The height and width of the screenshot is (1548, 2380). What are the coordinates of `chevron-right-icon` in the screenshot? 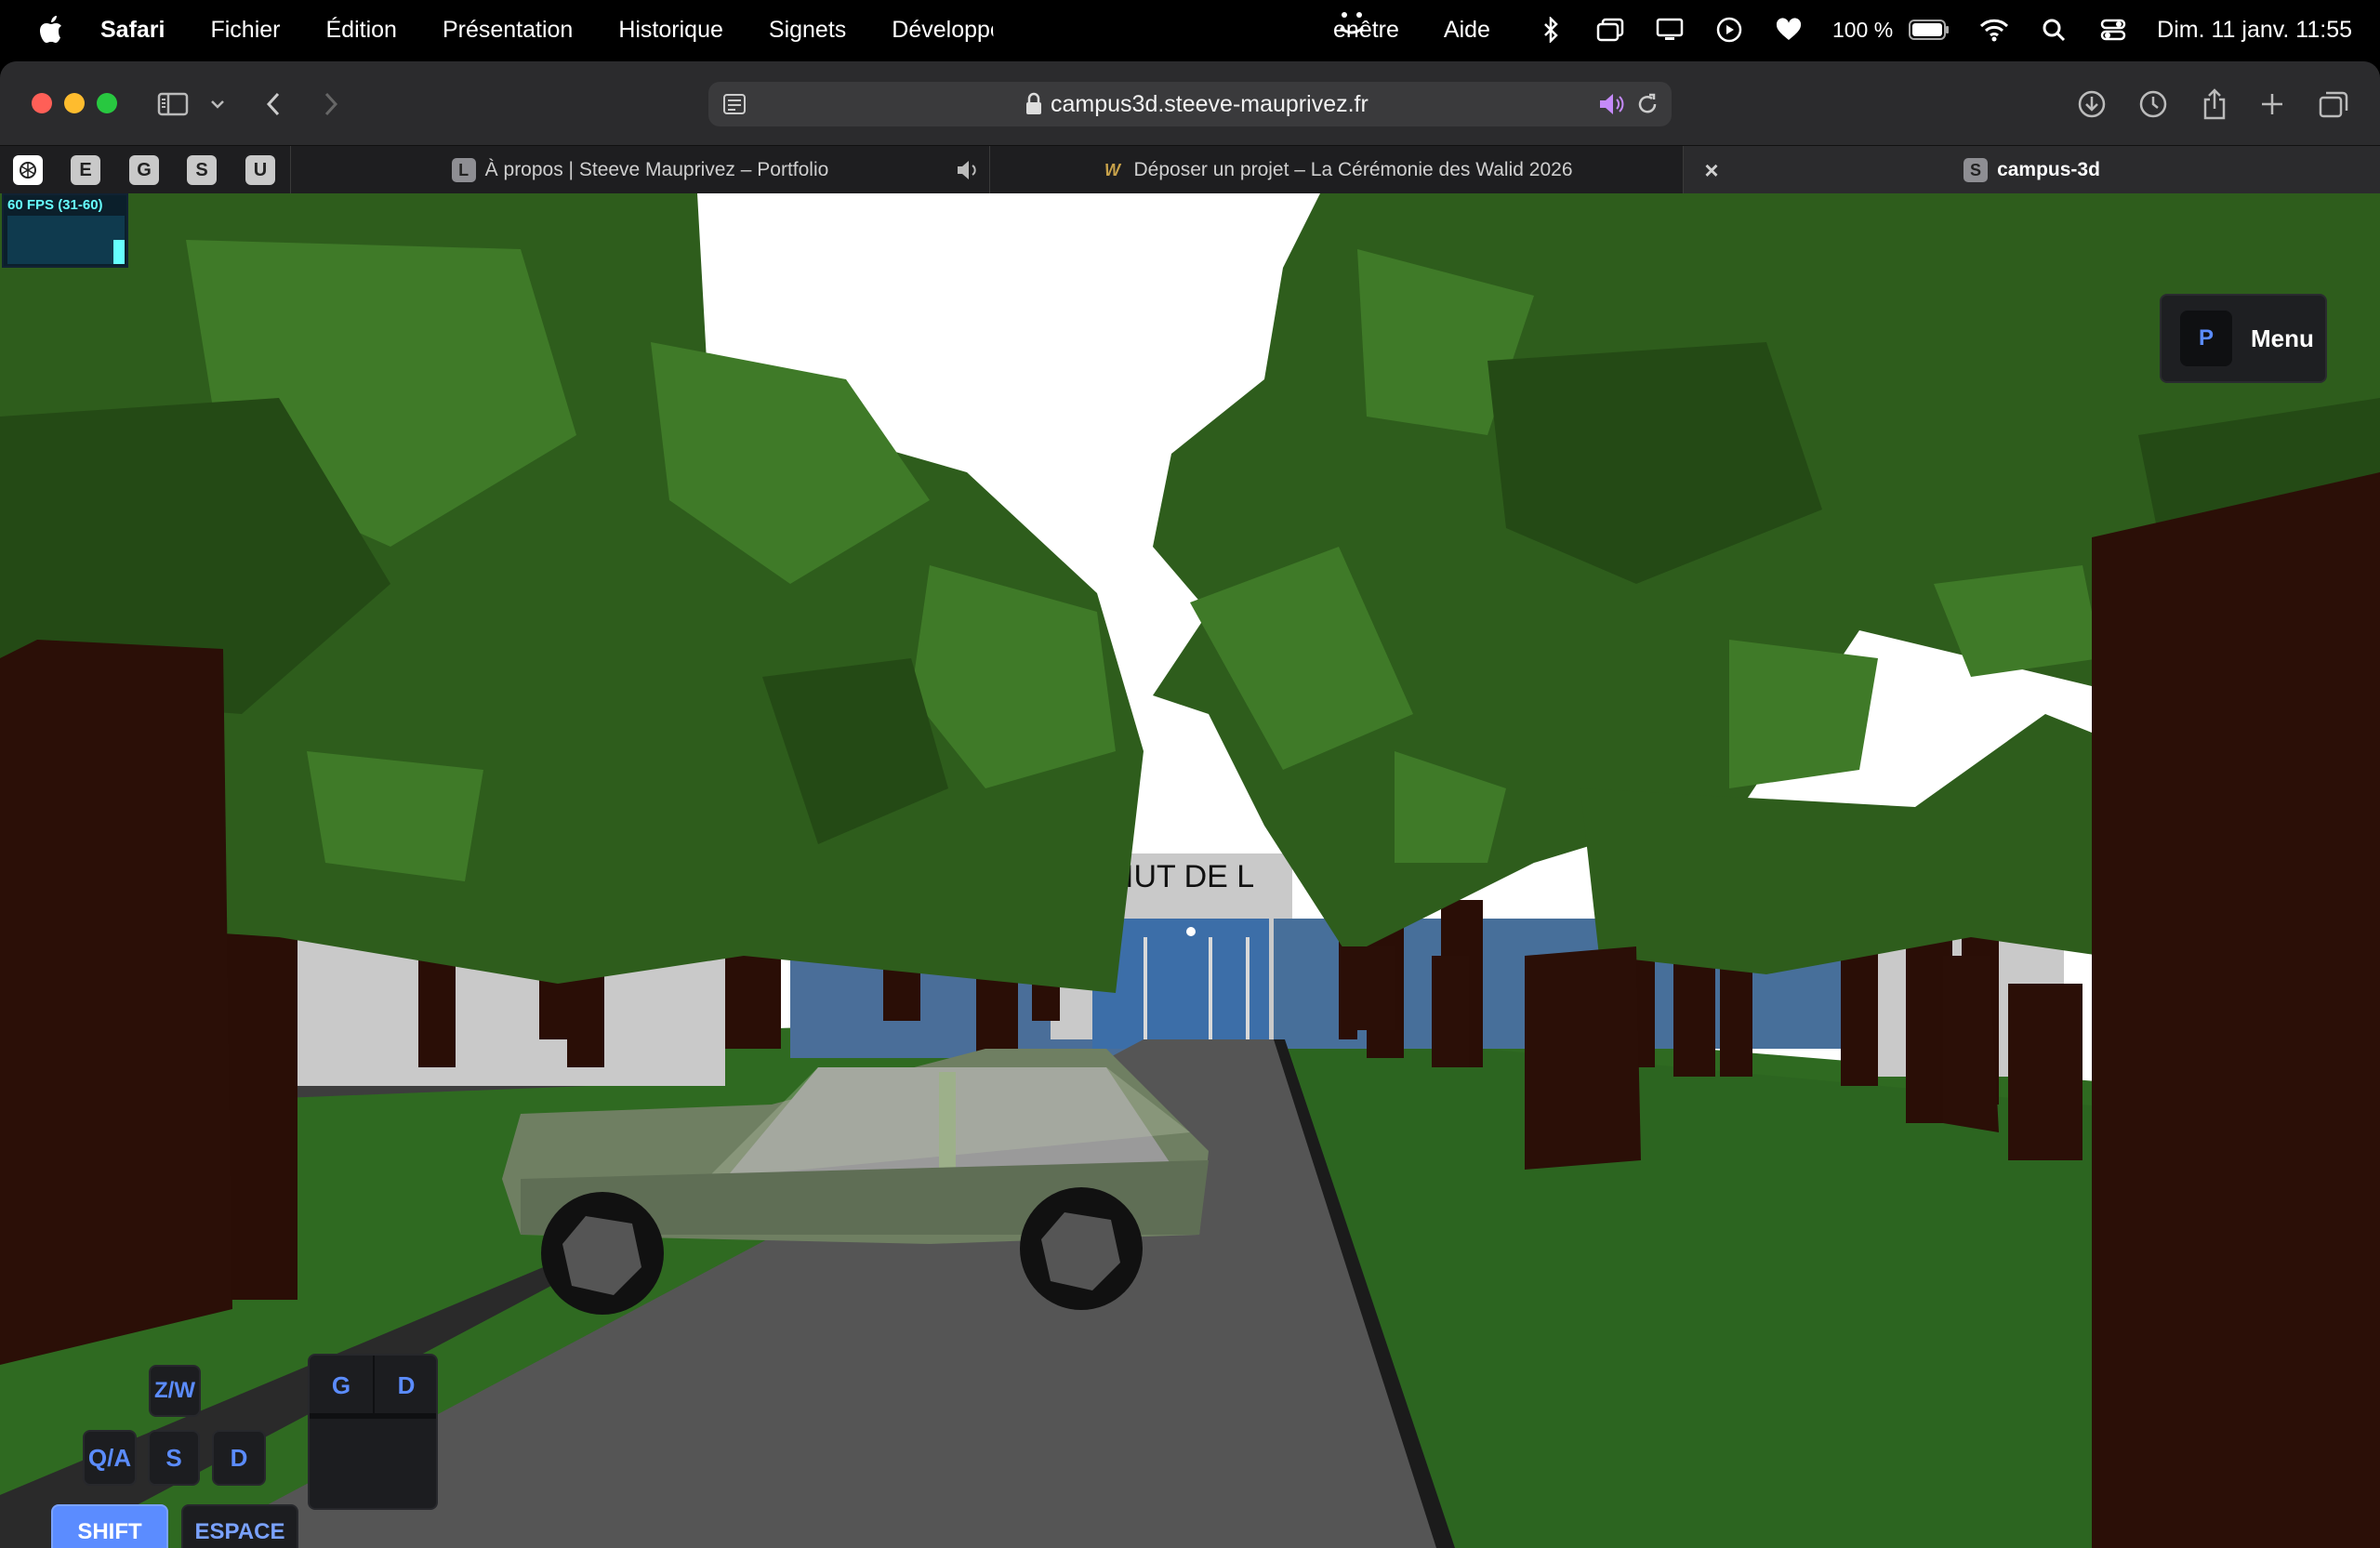 It's located at (331, 104).